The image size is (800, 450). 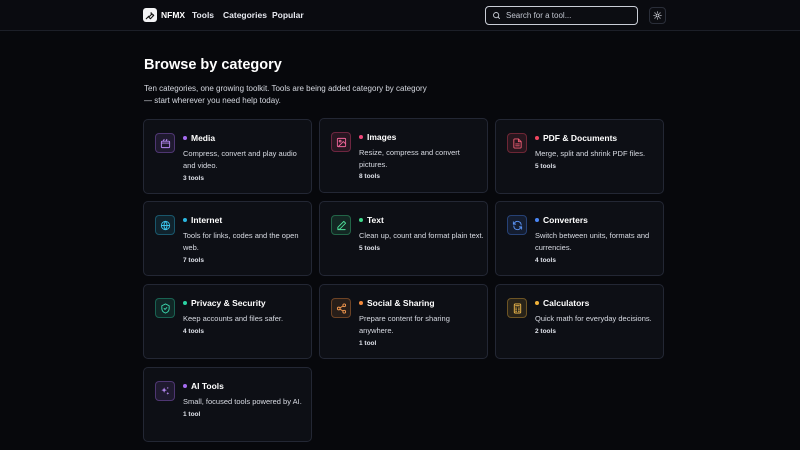 What do you see at coordinates (341, 225) in the screenshot?
I see `pencil-icon` at bounding box center [341, 225].